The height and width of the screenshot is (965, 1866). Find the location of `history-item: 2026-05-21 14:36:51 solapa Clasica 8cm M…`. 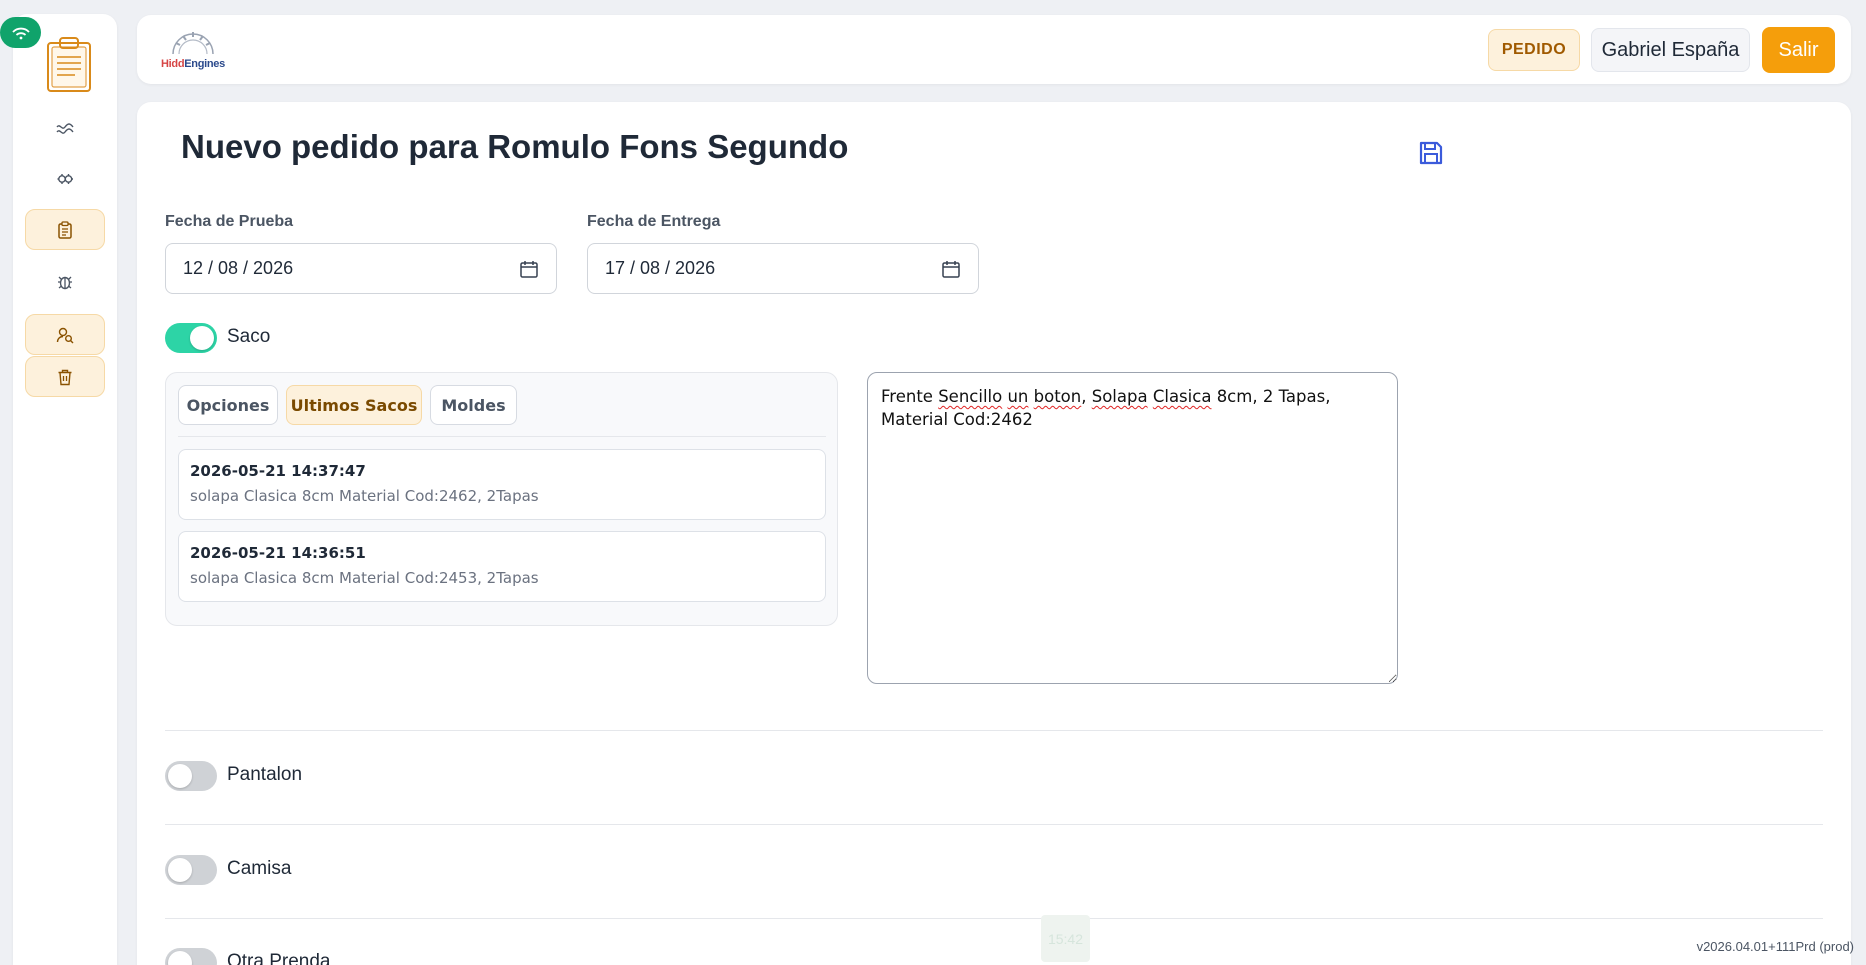

history-item: 2026-05-21 14:36:51 solapa Clasica 8cm M… is located at coordinates (502, 566).